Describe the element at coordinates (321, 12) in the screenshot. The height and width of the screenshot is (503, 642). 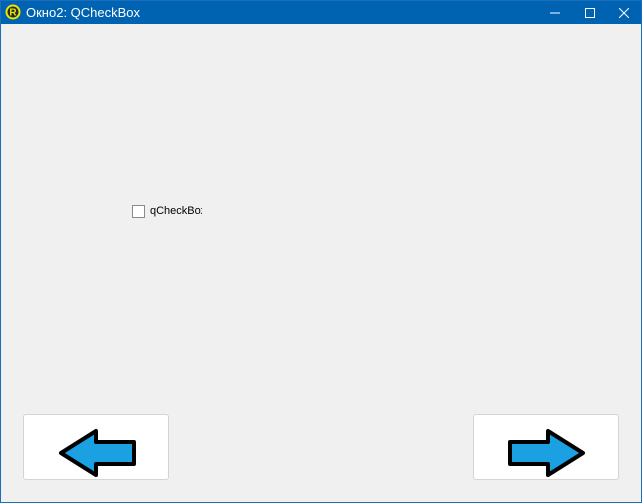
I see `title-bar: R Окно2: QCheckBox` at that location.